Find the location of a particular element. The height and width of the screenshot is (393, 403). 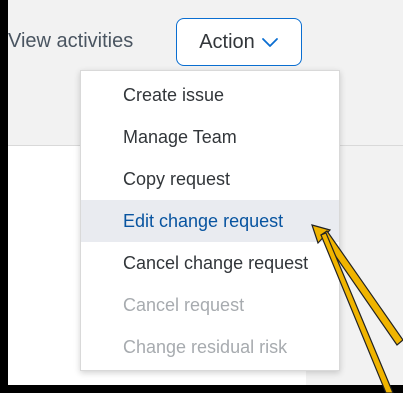

action-button-label: Action is located at coordinates (227, 41).